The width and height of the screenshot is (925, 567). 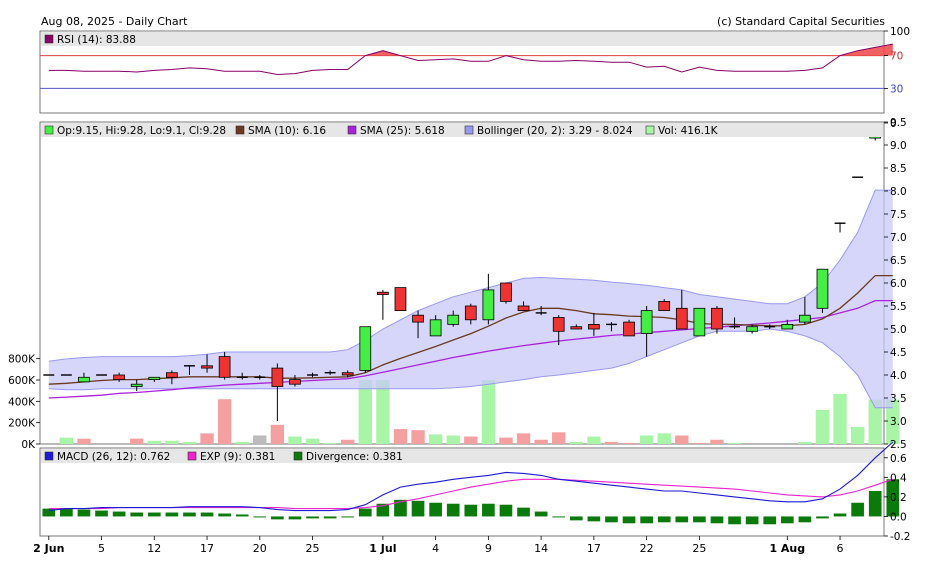 What do you see at coordinates (260, 548) in the screenshot?
I see `x-tick-label: 20` at bounding box center [260, 548].